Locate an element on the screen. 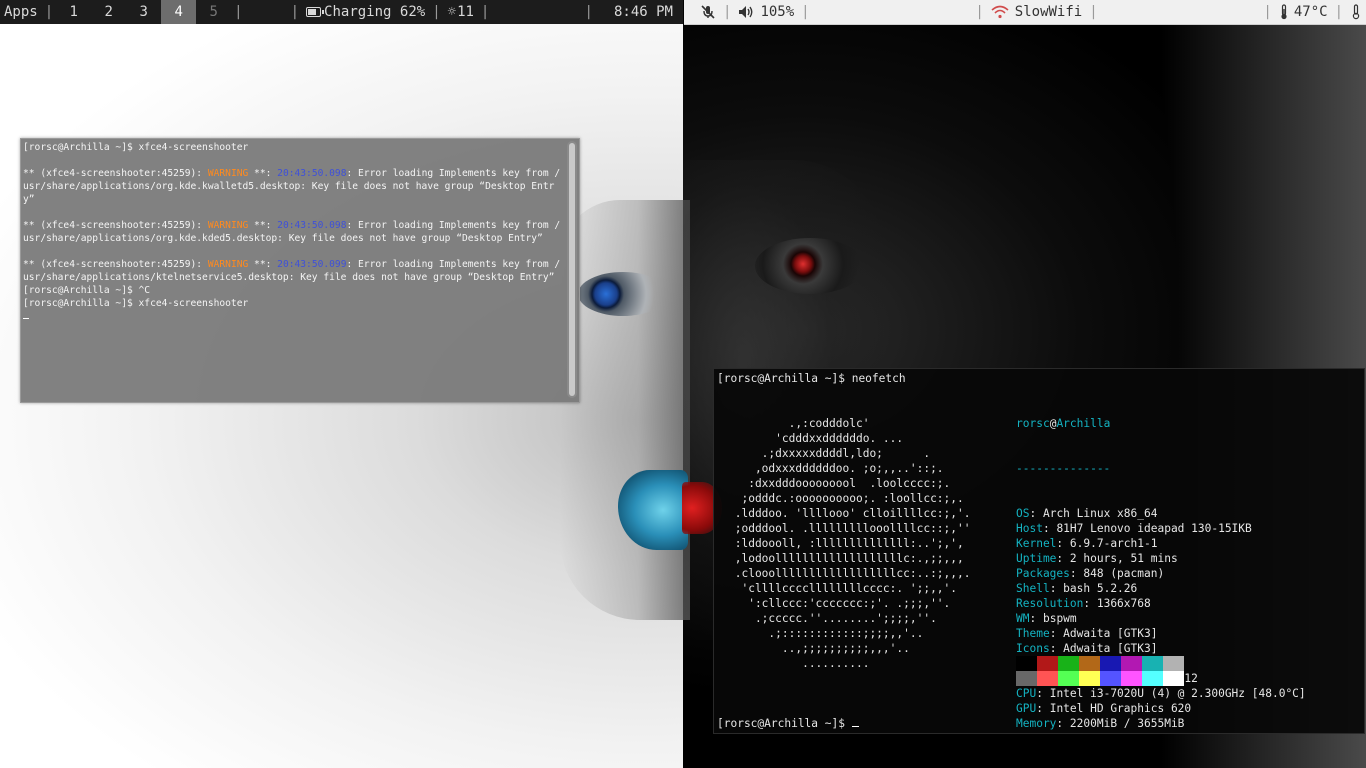  volume-status: 105% is located at coordinates (766, 12).